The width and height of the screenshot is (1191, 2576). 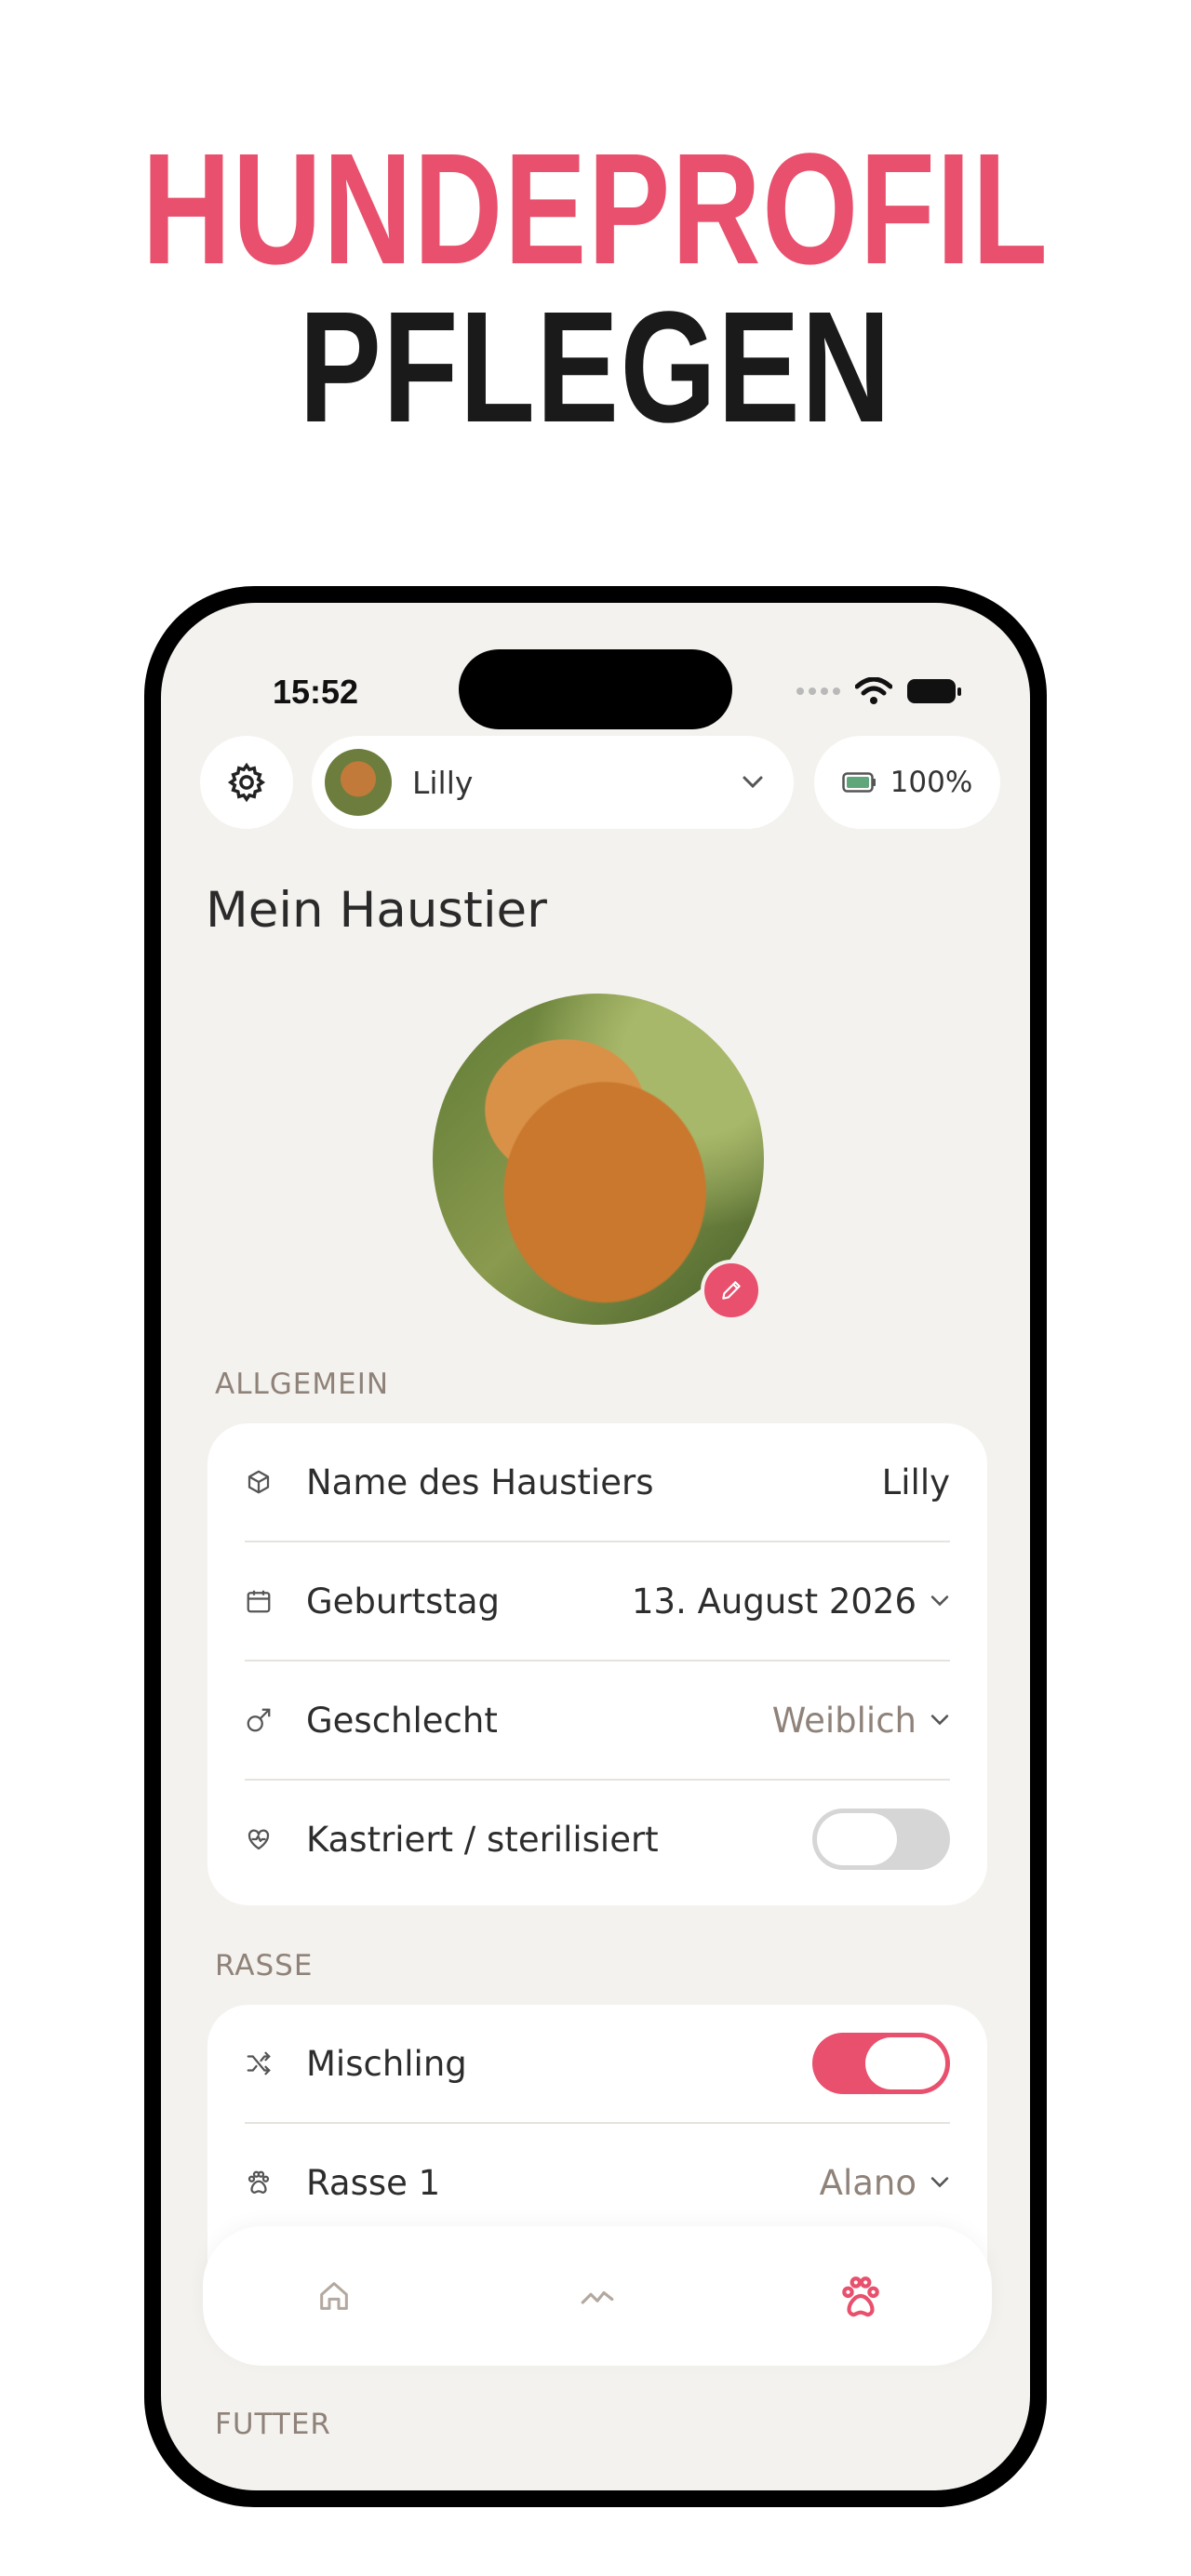 I want to click on male-symbol-icon, so click(x=259, y=1720).